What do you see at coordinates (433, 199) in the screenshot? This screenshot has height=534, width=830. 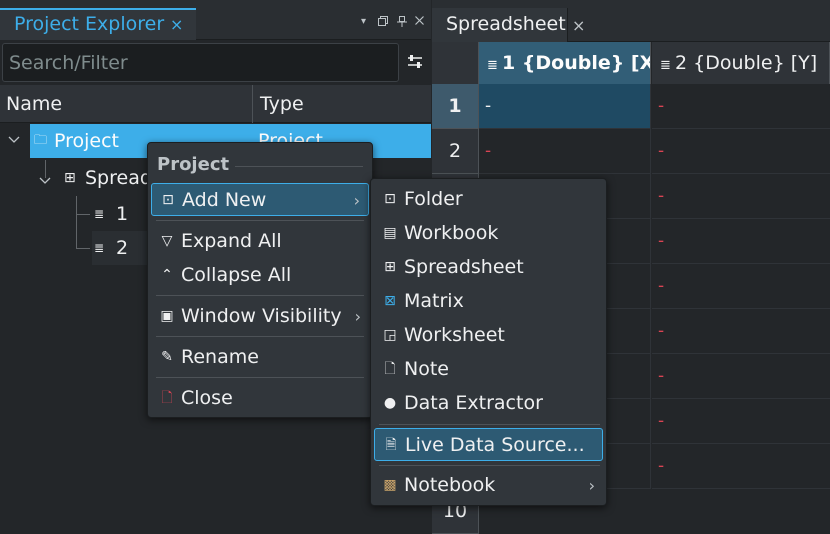 I see `menu-item-label: Folder` at bounding box center [433, 199].